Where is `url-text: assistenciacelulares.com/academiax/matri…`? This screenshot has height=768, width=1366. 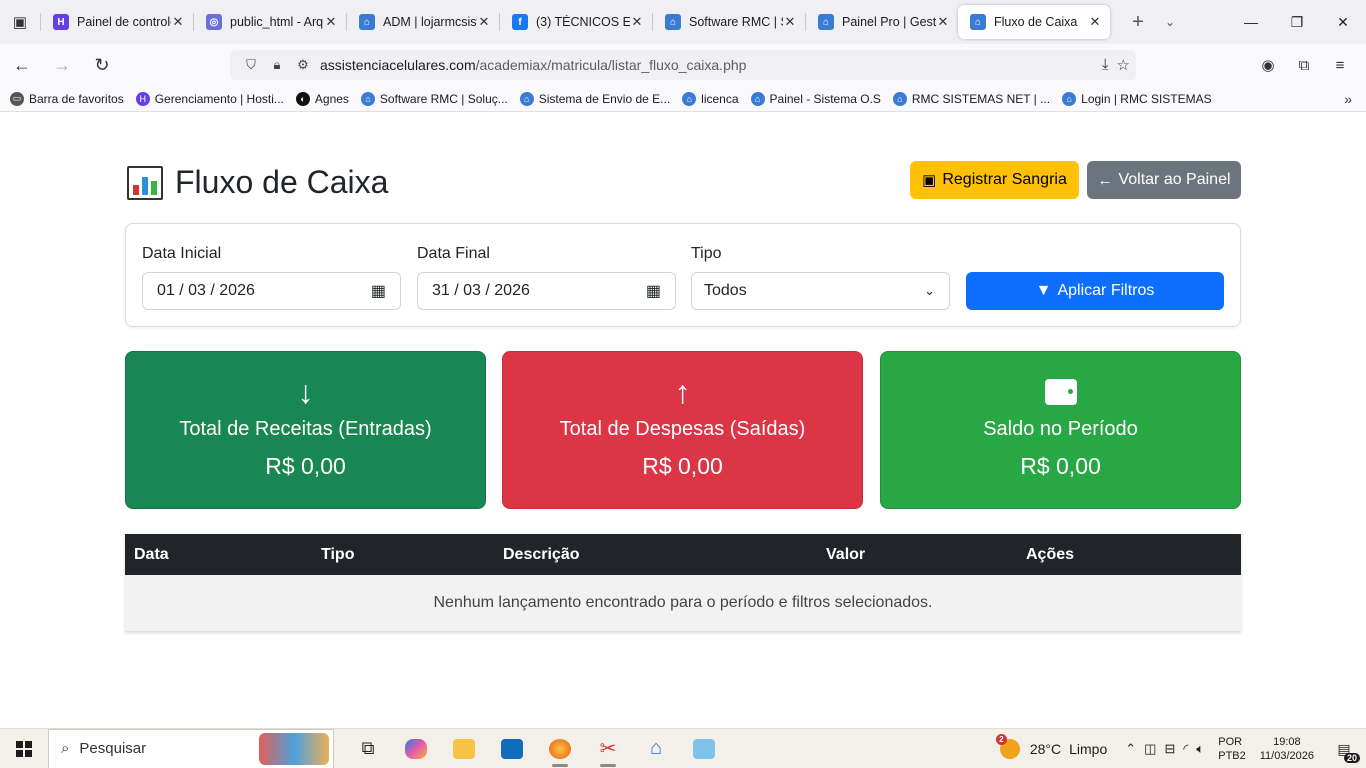 url-text: assistenciacelulares.com/academiax/matri… is located at coordinates (533, 65).